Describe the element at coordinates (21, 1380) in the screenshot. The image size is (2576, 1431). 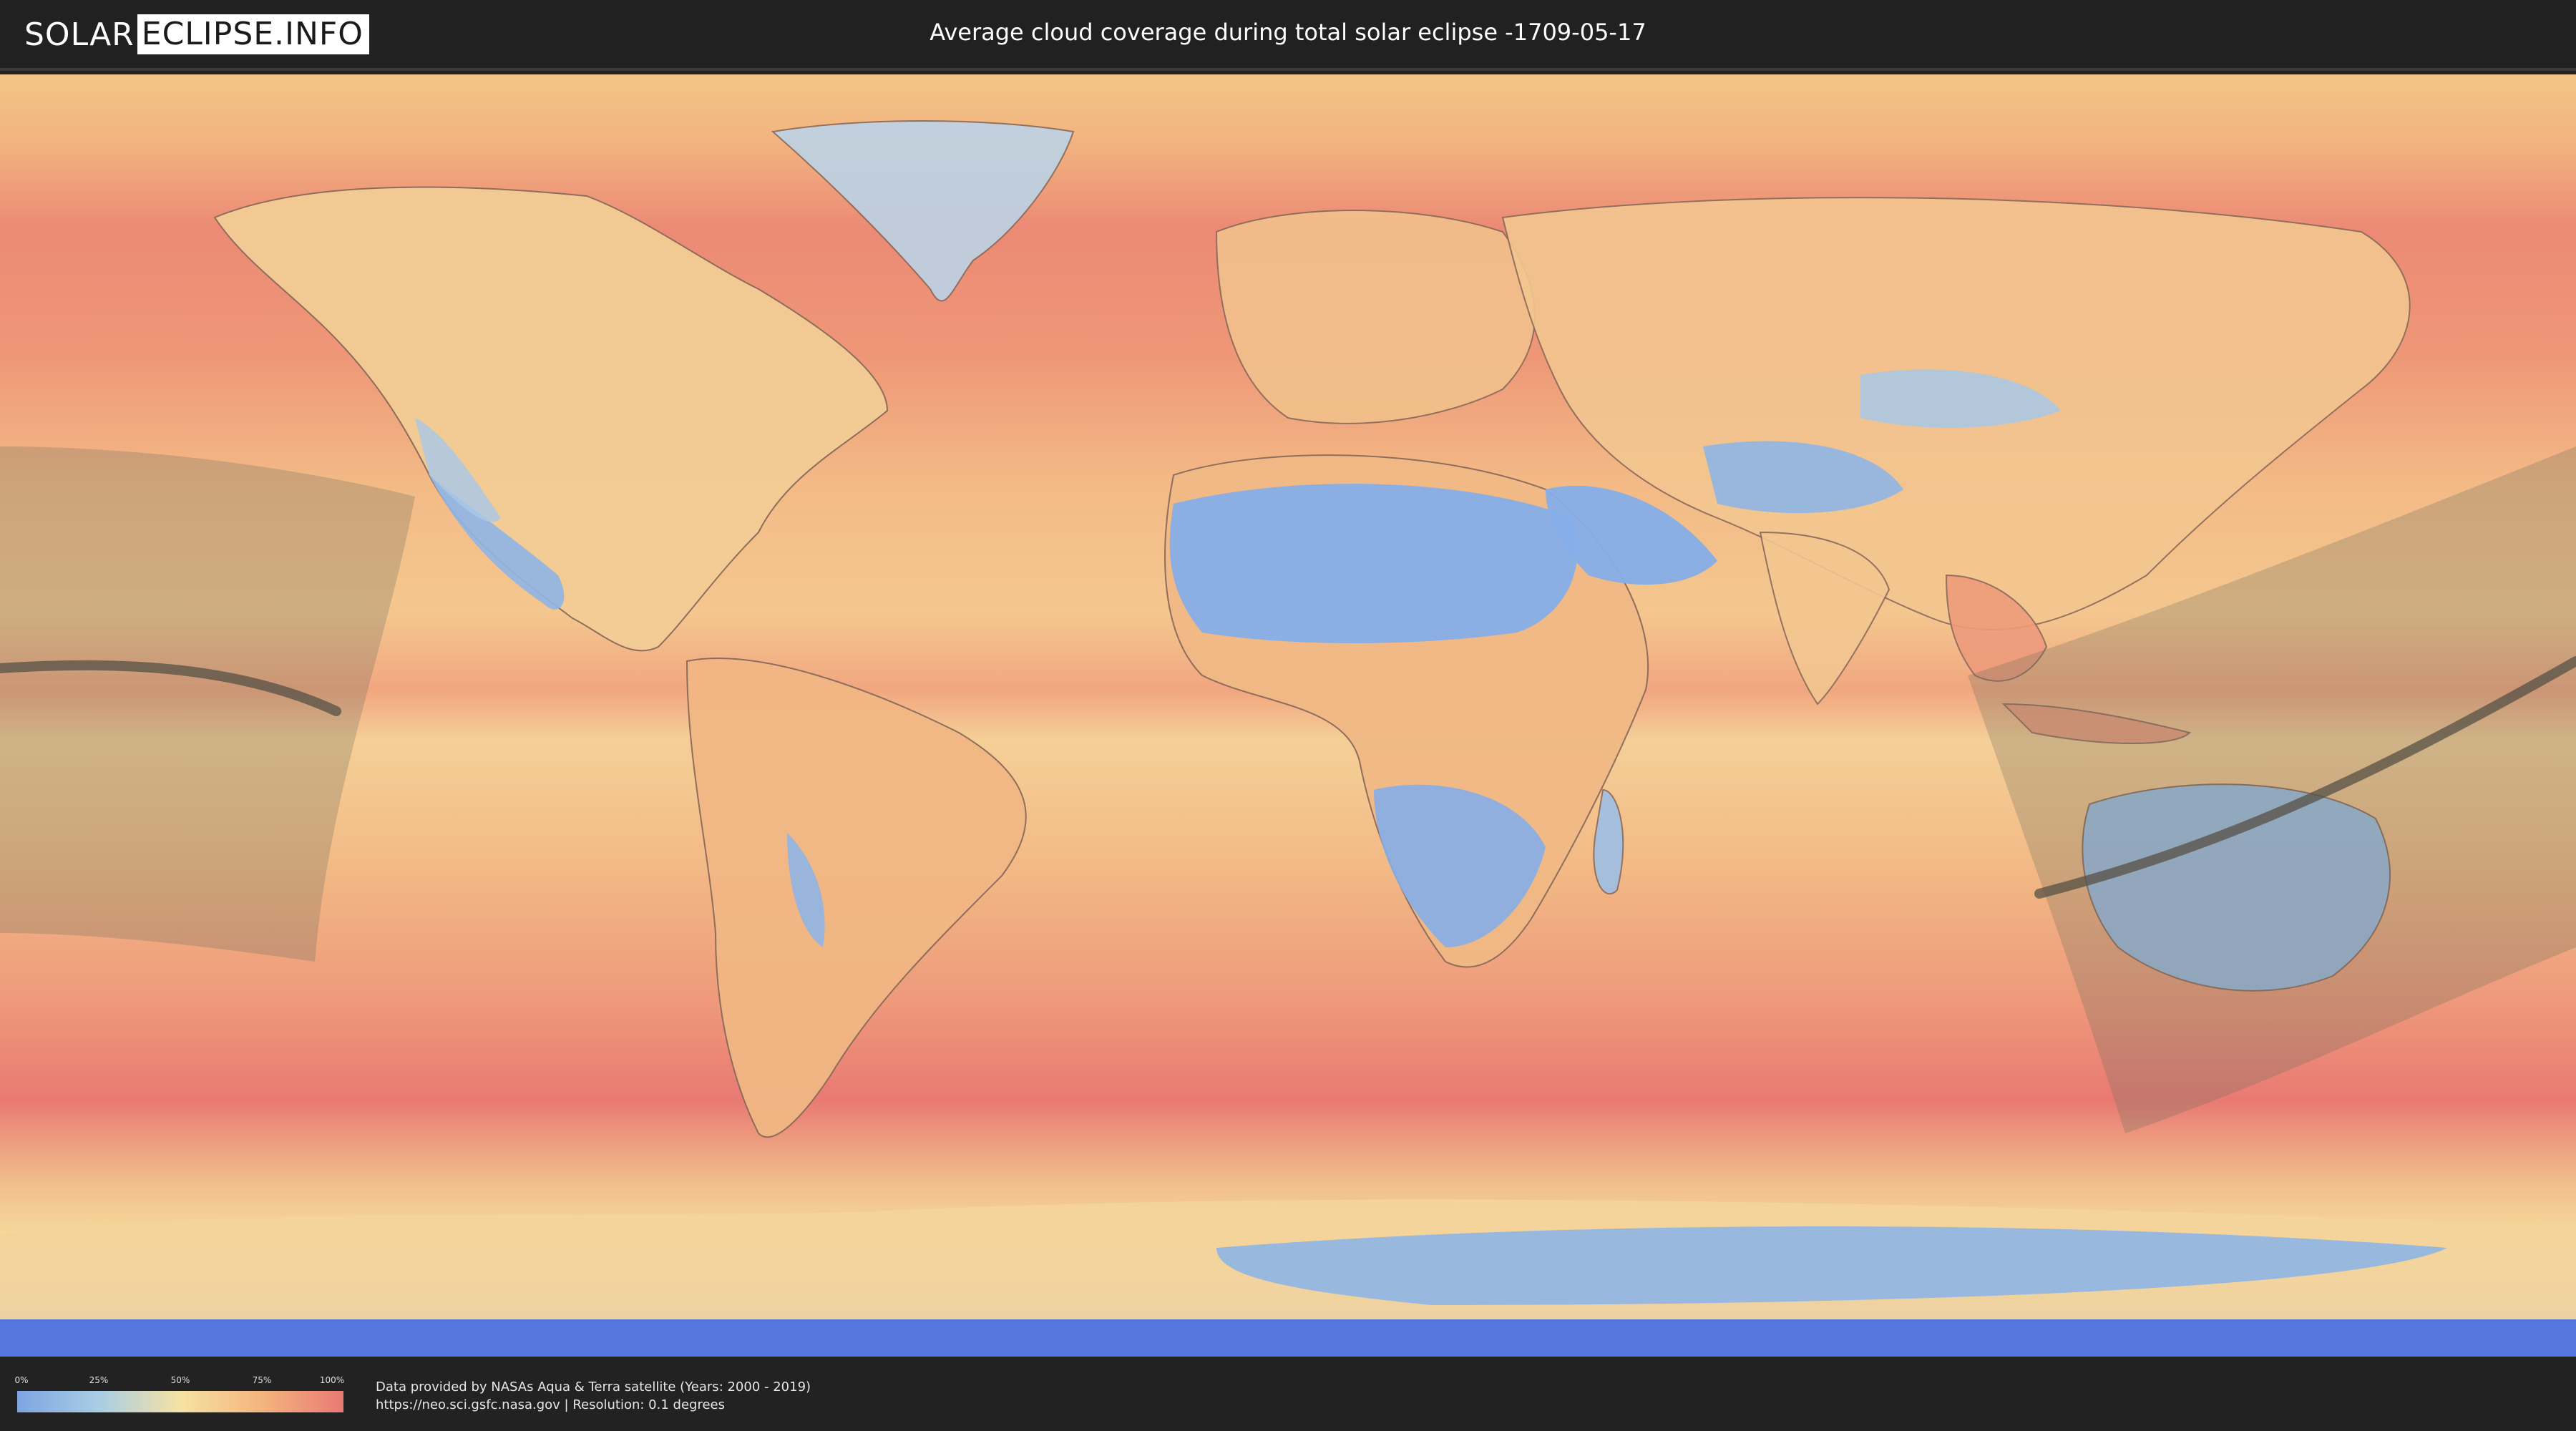
I see `legend-tick-0: 0%` at that location.